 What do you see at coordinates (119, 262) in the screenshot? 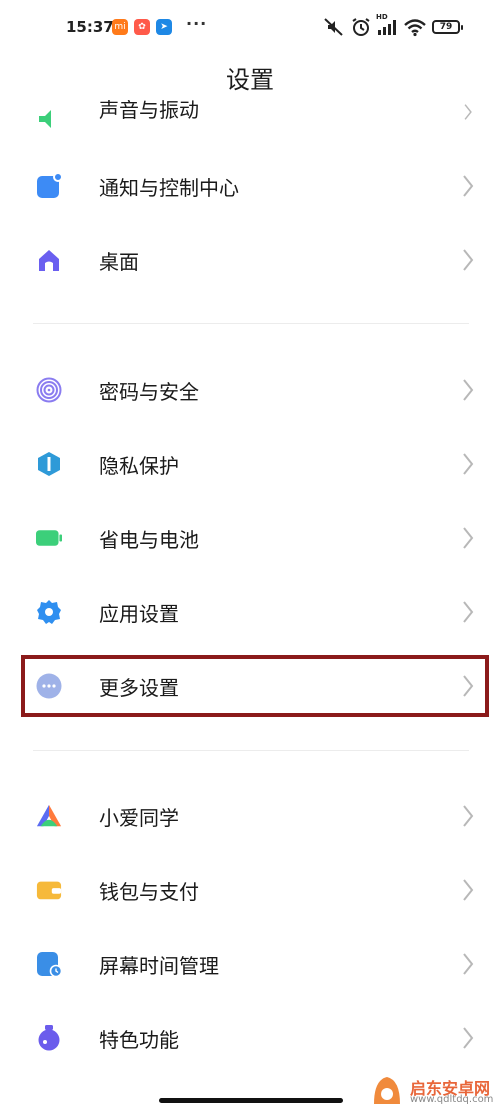
I see `settings-item-label: 桌面` at bounding box center [119, 262].